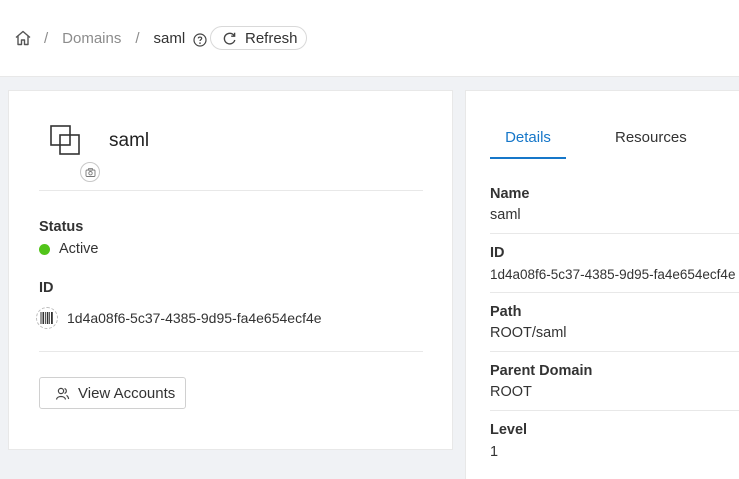 This screenshot has width=739, height=479. Describe the element at coordinates (505, 215) in the screenshot. I see `field-name-value: saml` at that location.